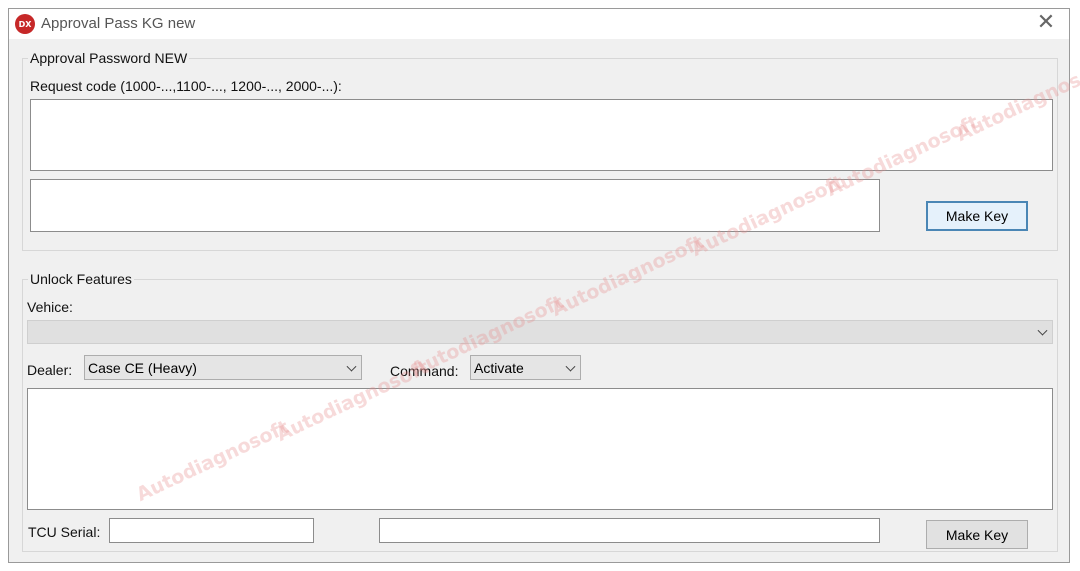 The image size is (1080, 571). Describe the element at coordinates (455, 205) in the screenshot. I see `approval-key-output` at that location.